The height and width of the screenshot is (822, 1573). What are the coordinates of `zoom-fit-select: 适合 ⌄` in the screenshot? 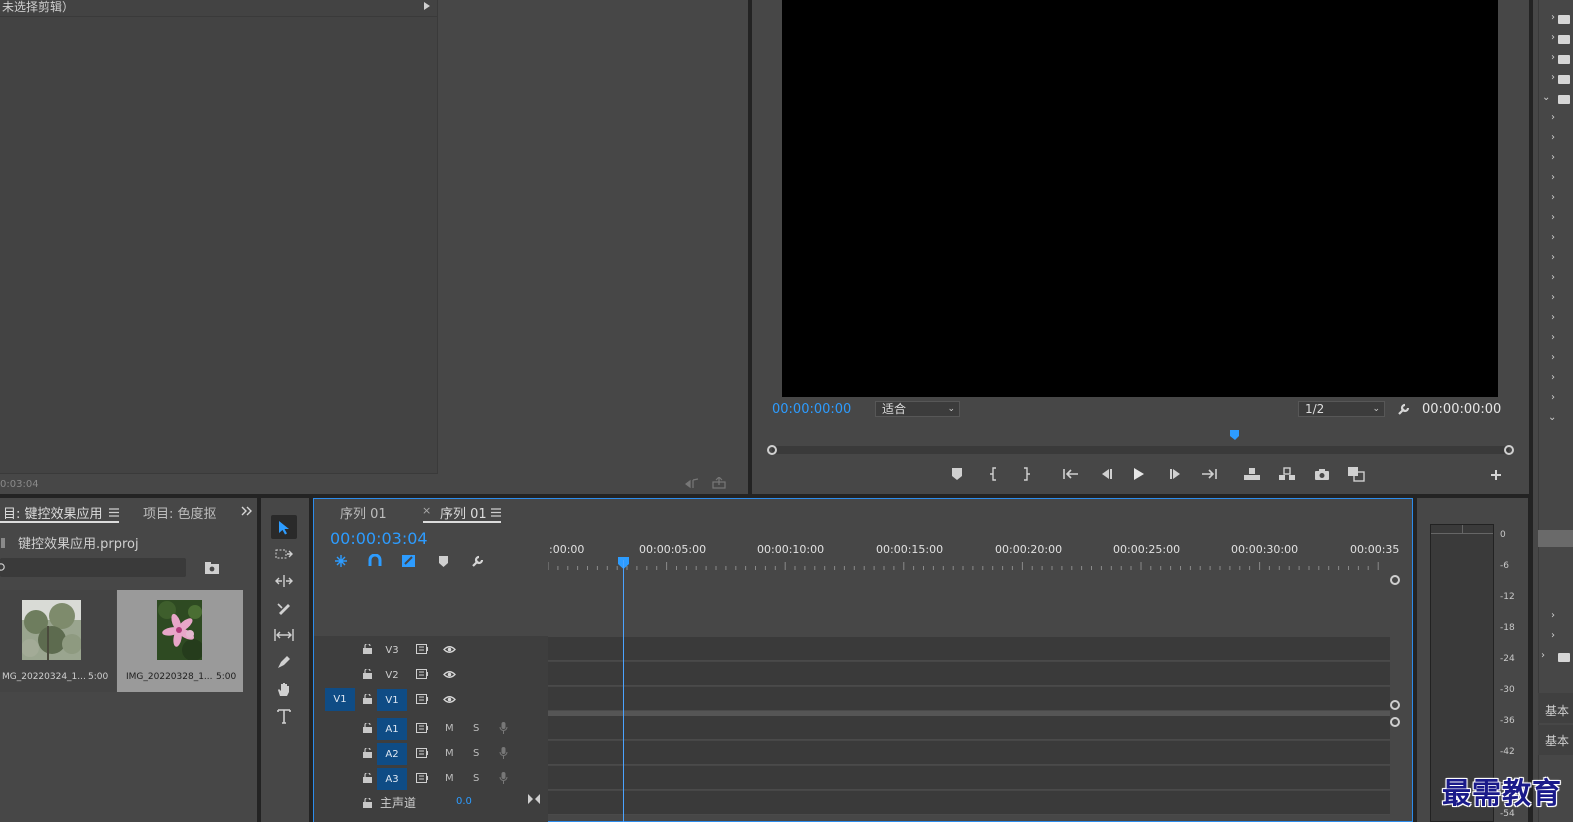 It's located at (917, 409).